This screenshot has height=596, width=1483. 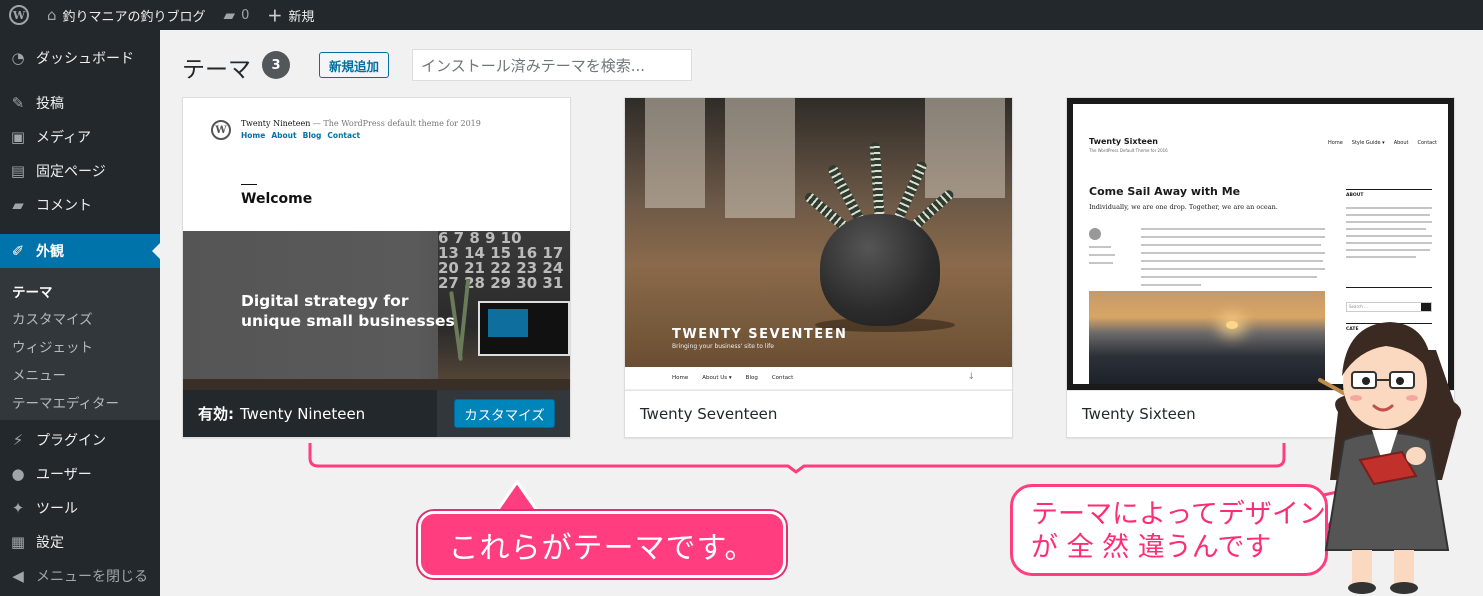 What do you see at coordinates (18, 576) in the screenshot?
I see `collapse-arrow-icon: ◀` at bounding box center [18, 576].